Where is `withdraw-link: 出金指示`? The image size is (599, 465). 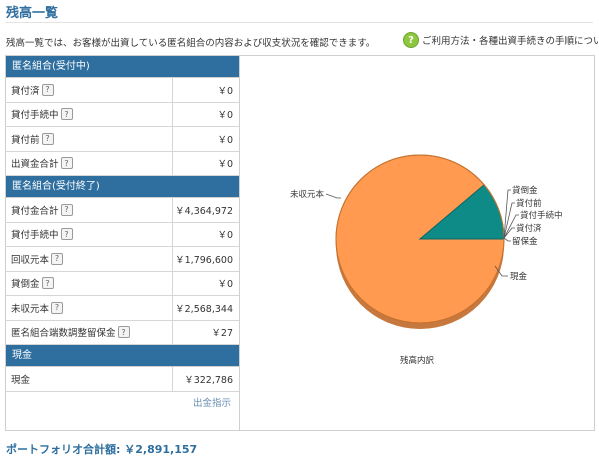
withdraw-link: 出金指示 is located at coordinates (212, 402).